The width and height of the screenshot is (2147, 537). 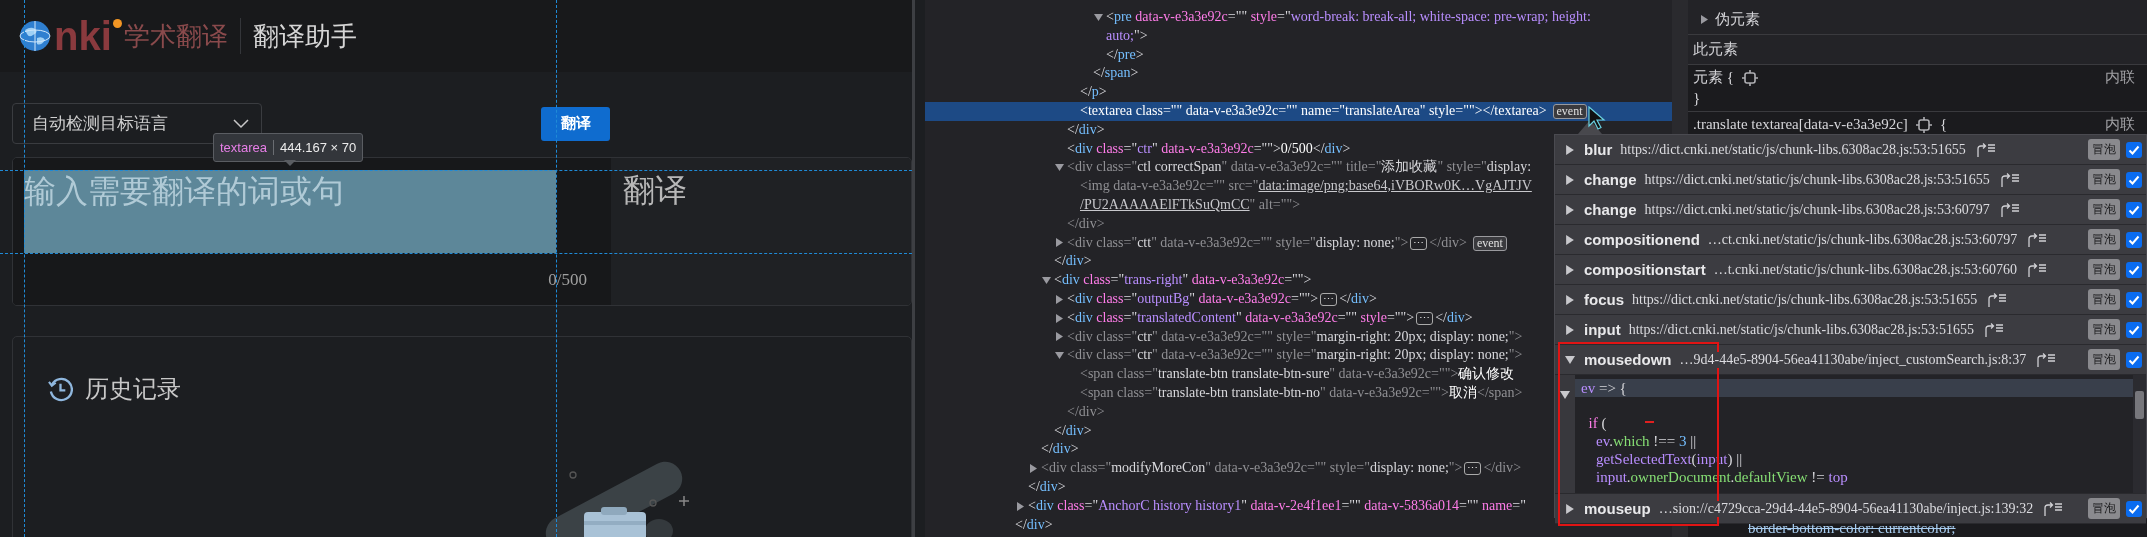 I want to click on markup-row: </span>, so click(x=1298, y=74).